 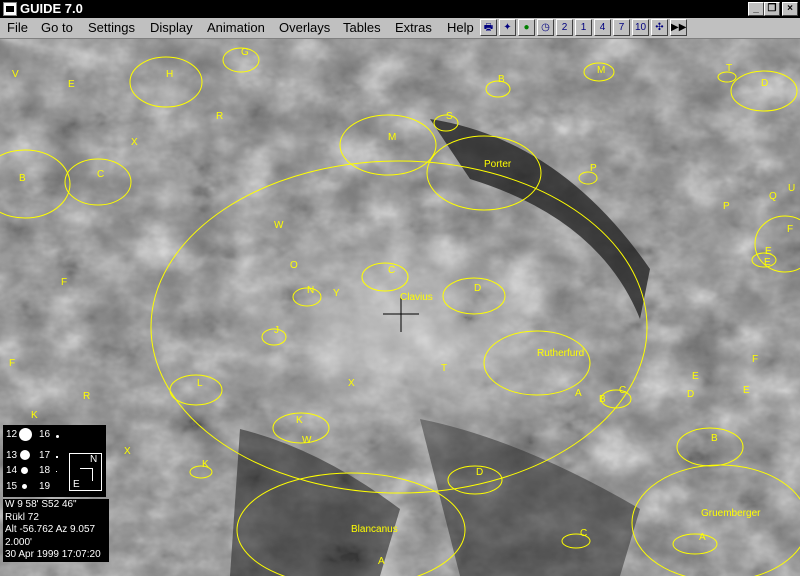 What do you see at coordinates (772, 9) in the screenshot?
I see `restore-button: ❐` at bounding box center [772, 9].